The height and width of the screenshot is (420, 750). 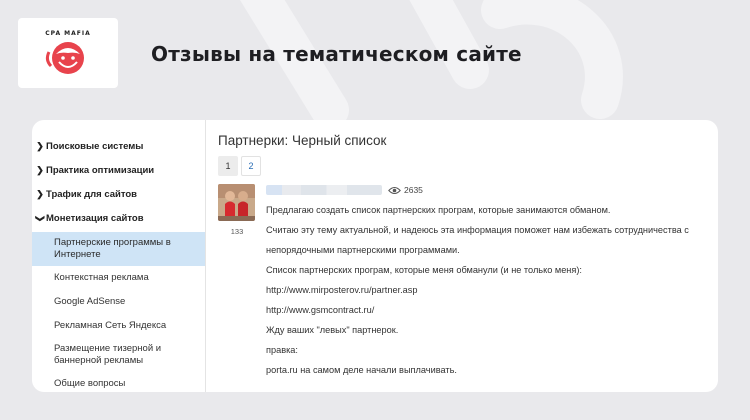 What do you see at coordinates (228, 166) in the screenshot?
I see `page-button-1: 1` at bounding box center [228, 166].